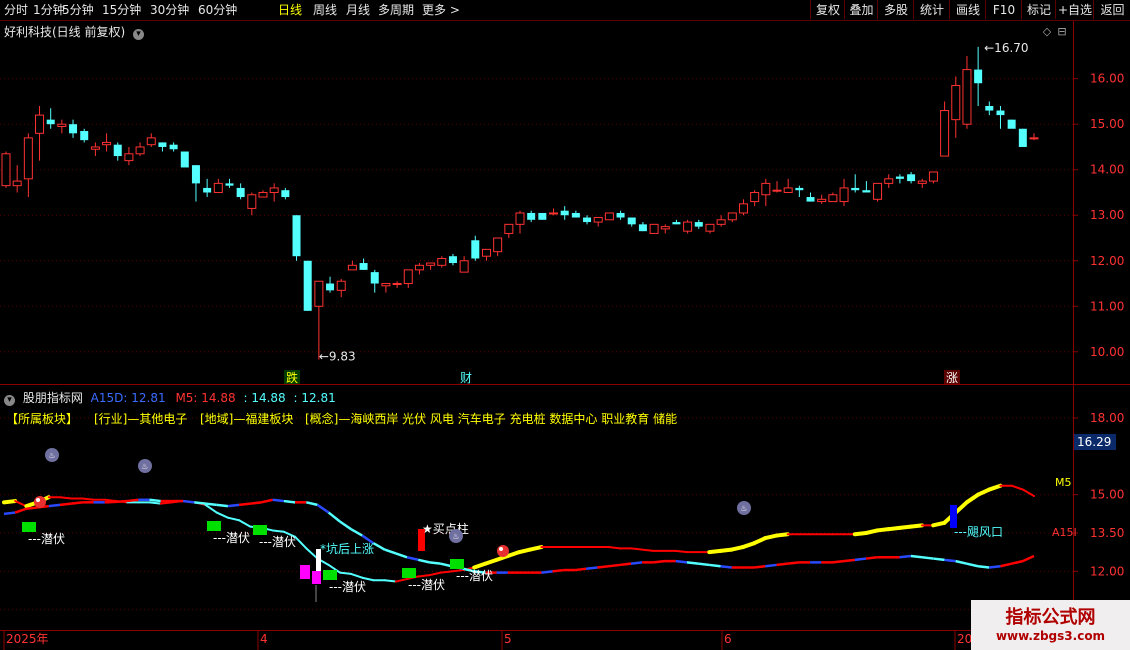  Describe the element at coordinates (1107, 261) in the screenshot. I see `price-axis-label-4: 12.00` at that location.